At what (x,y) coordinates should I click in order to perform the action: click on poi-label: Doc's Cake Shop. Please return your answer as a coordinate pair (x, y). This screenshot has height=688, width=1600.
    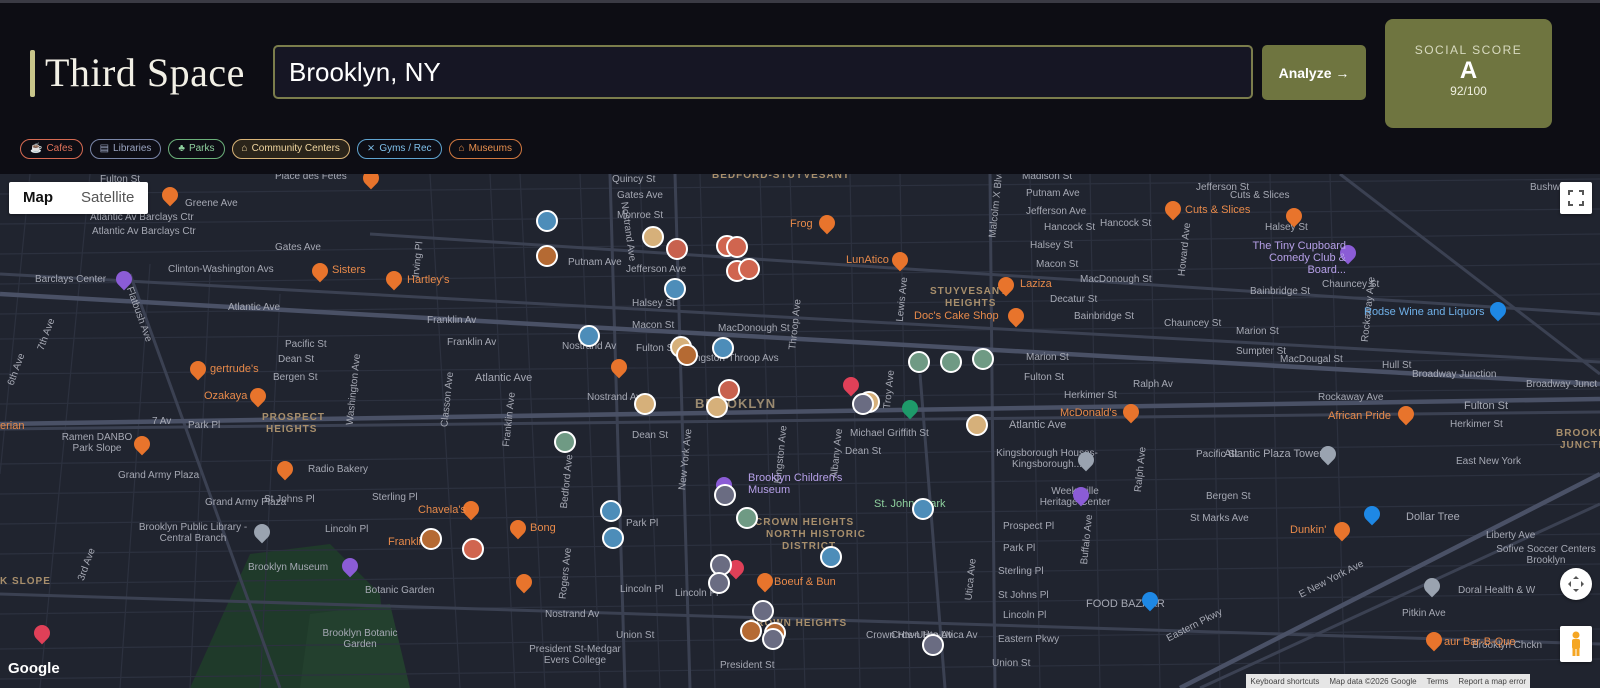
    Looking at the image, I should click on (956, 316).